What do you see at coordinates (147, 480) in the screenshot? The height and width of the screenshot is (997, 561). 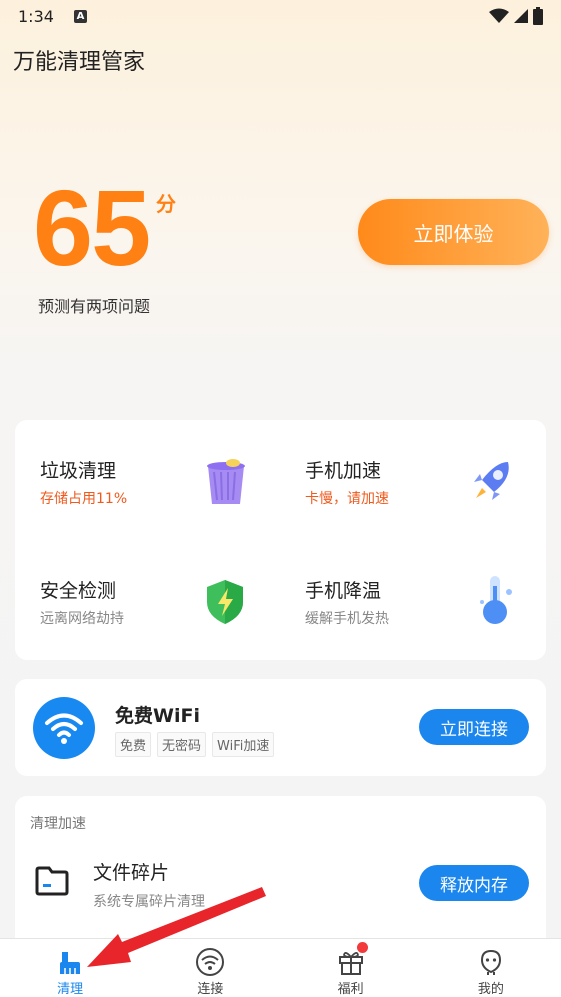 I see `tool-junk-clean: 垃圾清理 存储占用11%` at bounding box center [147, 480].